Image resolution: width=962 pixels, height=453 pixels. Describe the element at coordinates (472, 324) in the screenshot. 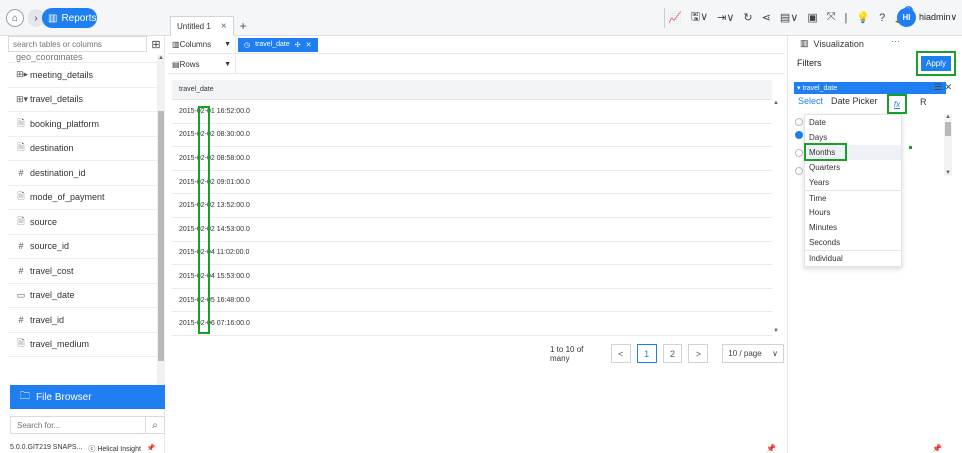

I see `table-row: 2015- 02 -06 07:16:00.0` at that location.